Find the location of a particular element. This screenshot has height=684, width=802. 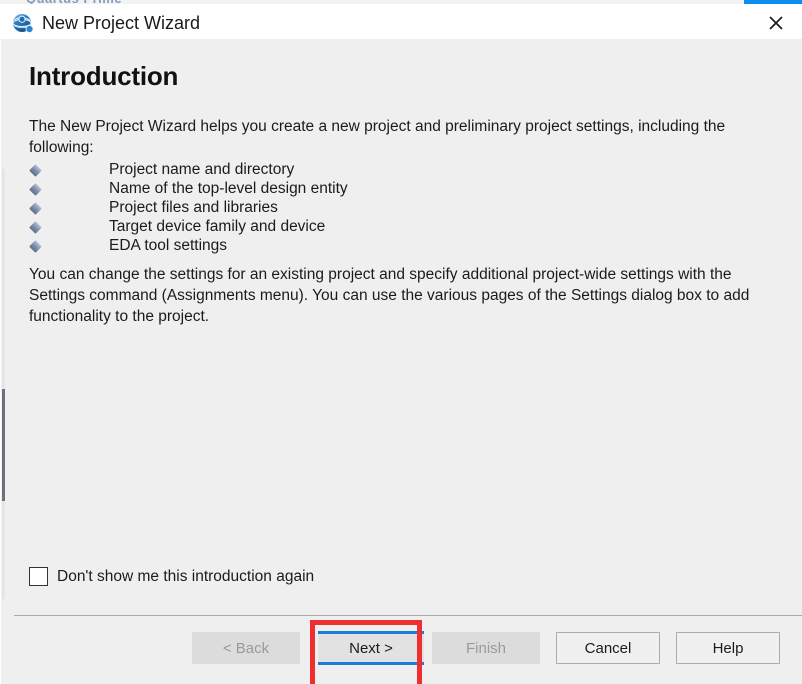

next-button-label: Next > is located at coordinates (371, 648).